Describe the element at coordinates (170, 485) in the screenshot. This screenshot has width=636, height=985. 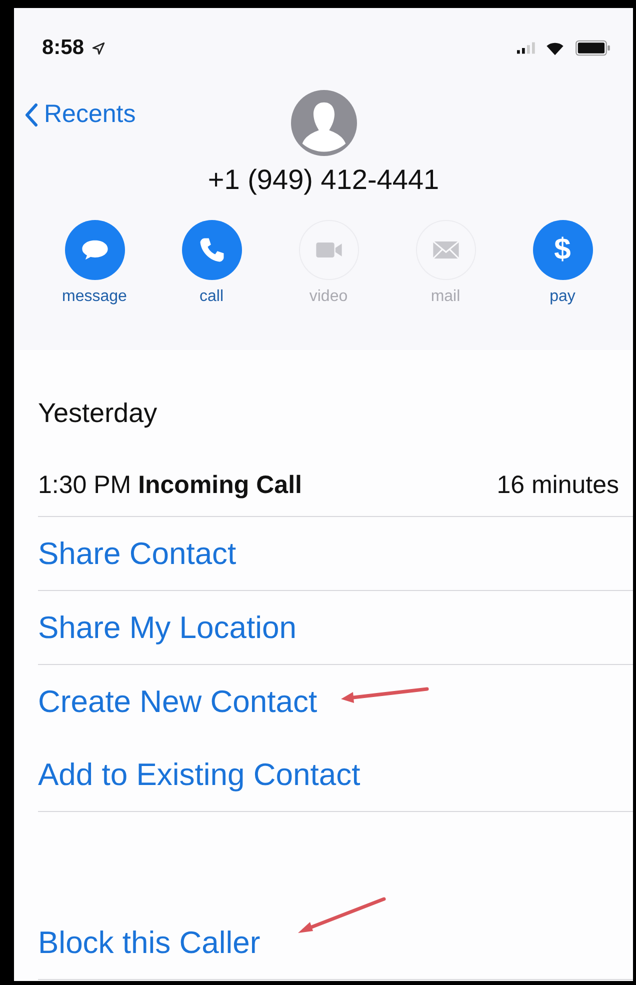
I see `call-entry: 1:30 PM Incoming Call` at that location.